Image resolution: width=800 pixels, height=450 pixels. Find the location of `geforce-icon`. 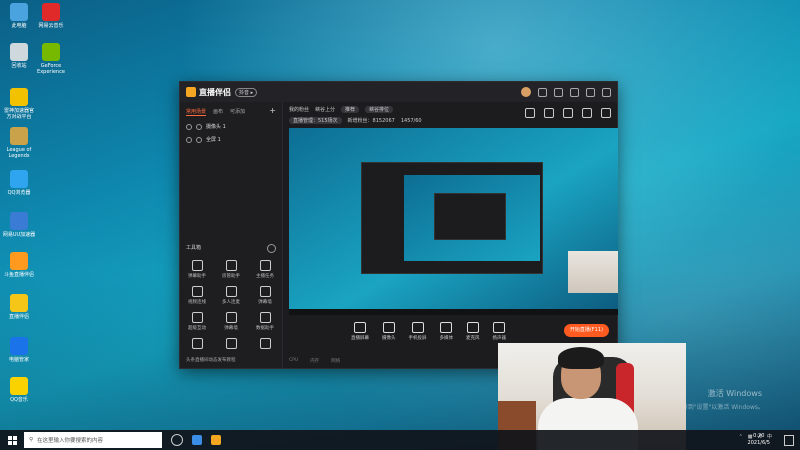

geforce-icon is located at coordinates (51, 52).